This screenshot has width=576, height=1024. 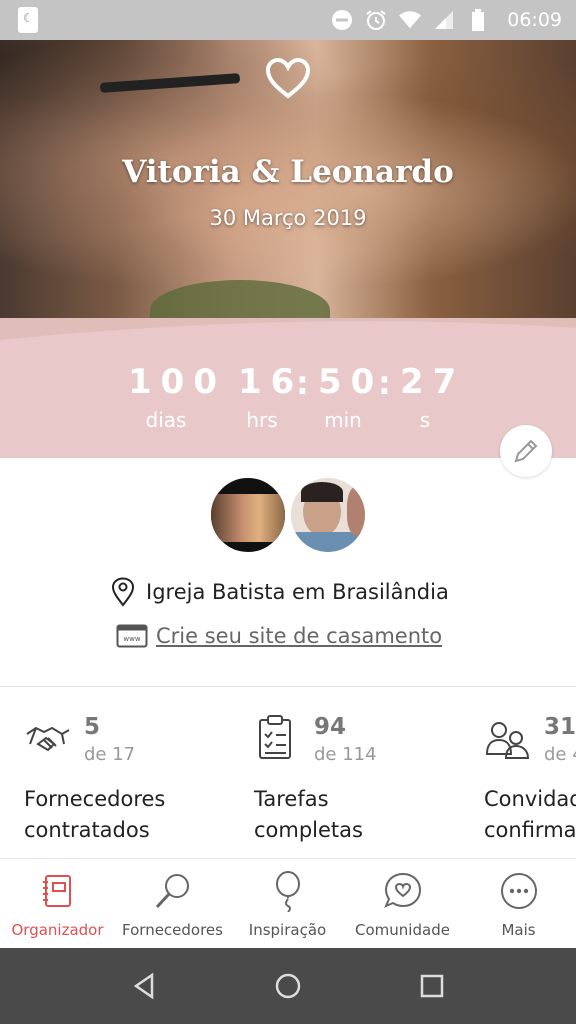 What do you see at coordinates (288, 78) in the screenshot?
I see `heart-icon` at bounding box center [288, 78].